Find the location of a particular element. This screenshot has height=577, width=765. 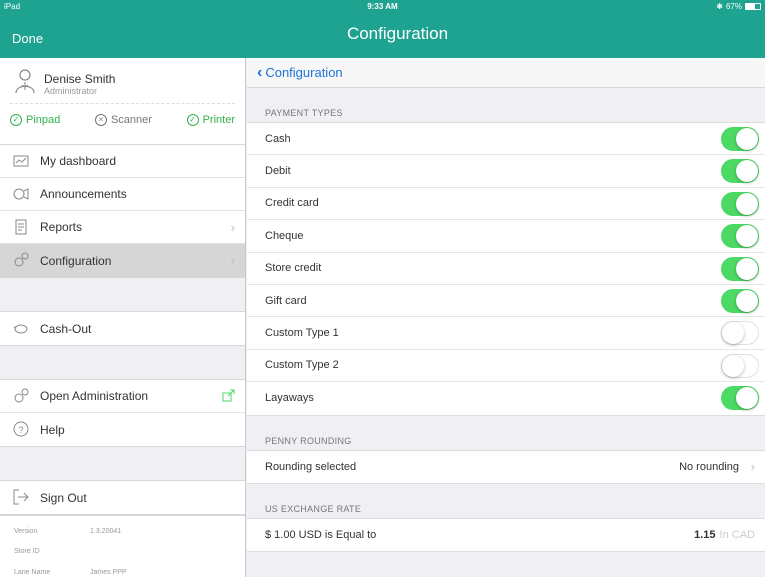

exchange-row: $ 1.00 USD is Equal to 1.15 In CAD is located at coordinates (506, 535).